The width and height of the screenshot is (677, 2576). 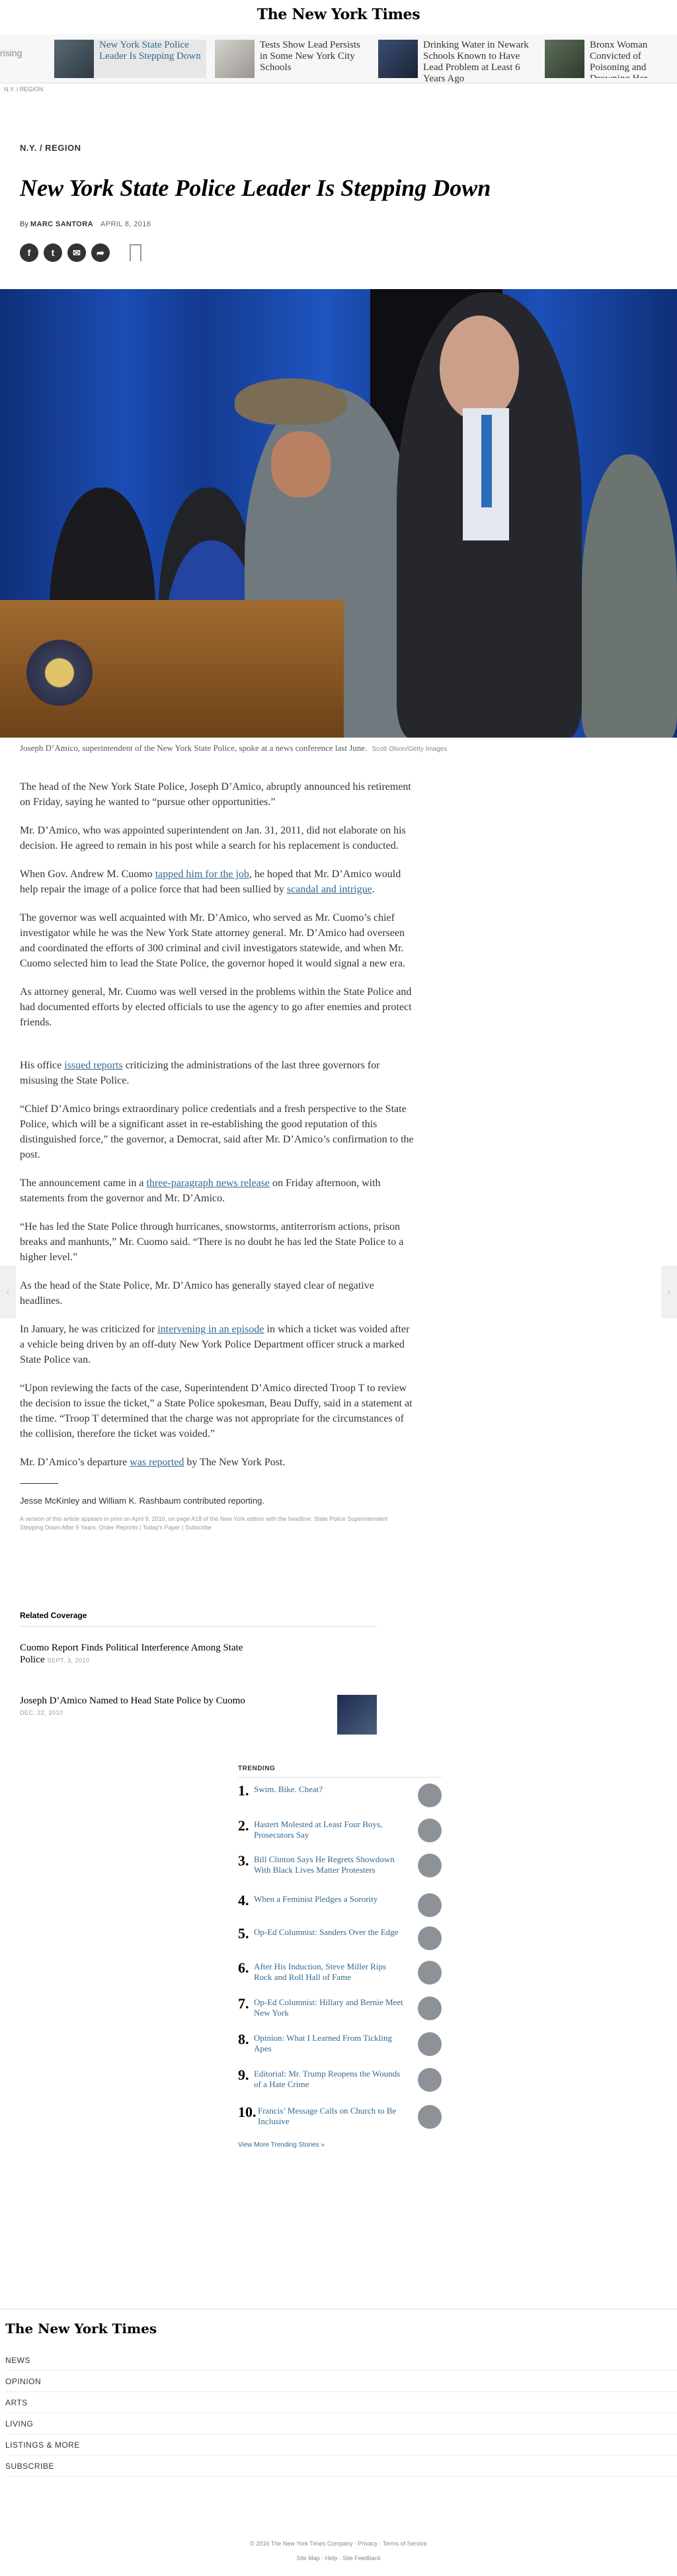 I want to click on trending-item: 1. Swim. Bike. Cheat?, so click(x=340, y=1796).